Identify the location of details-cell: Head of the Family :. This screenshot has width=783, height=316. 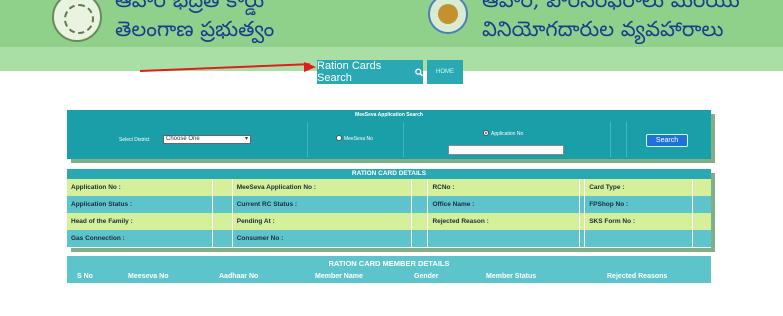
(140, 221).